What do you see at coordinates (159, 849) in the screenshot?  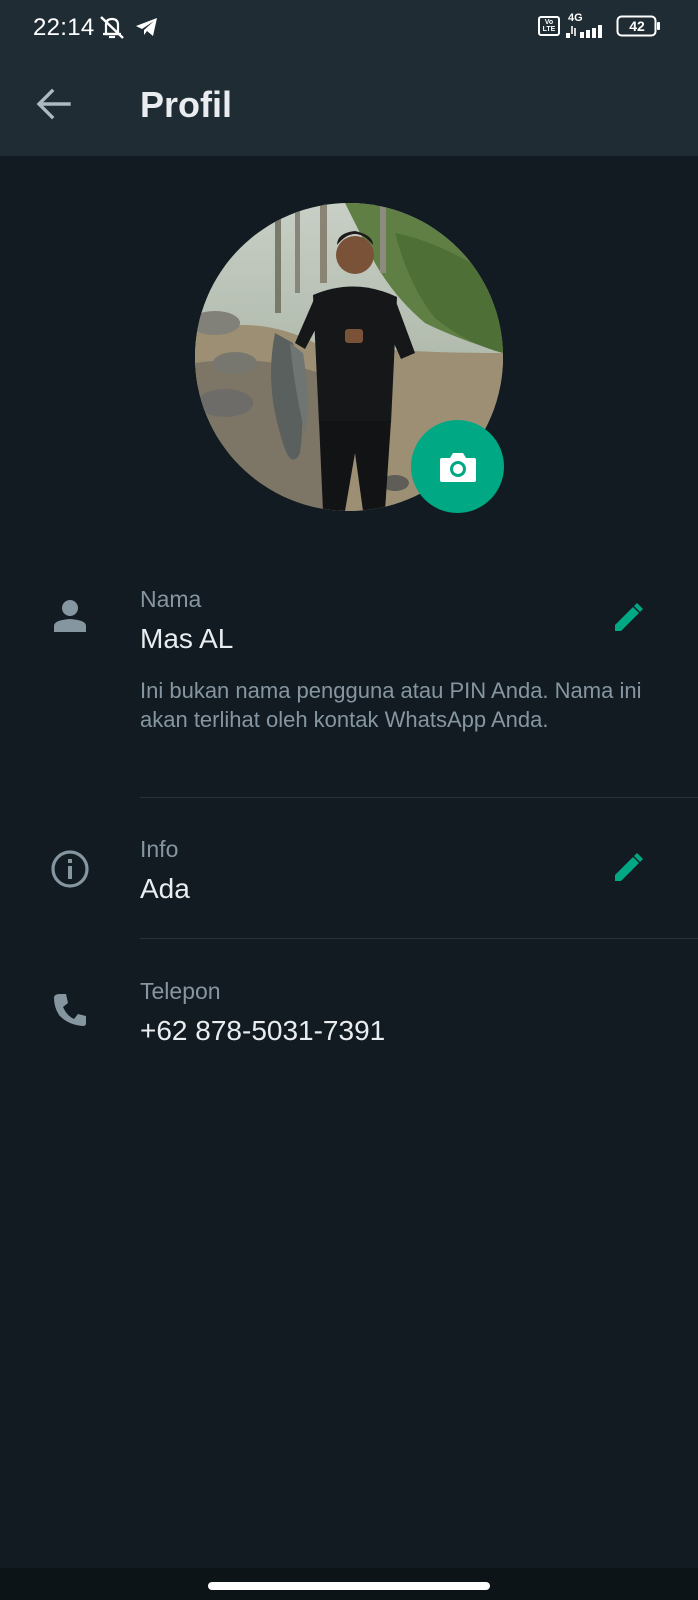 I see `info-label: Info` at bounding box center [159, 849].